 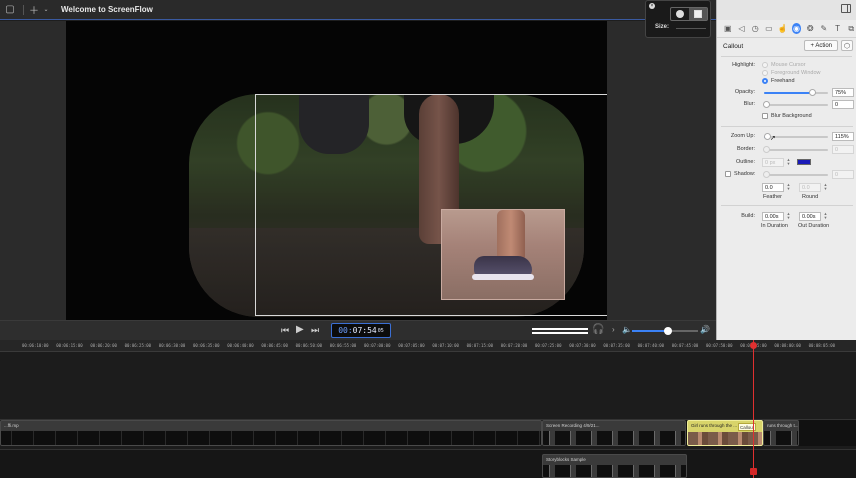 What do you see at coordinates (445, 345) in the screenshot?
I see `ruler-tick: 00:07:10:00` at bounding box center [445, 345].